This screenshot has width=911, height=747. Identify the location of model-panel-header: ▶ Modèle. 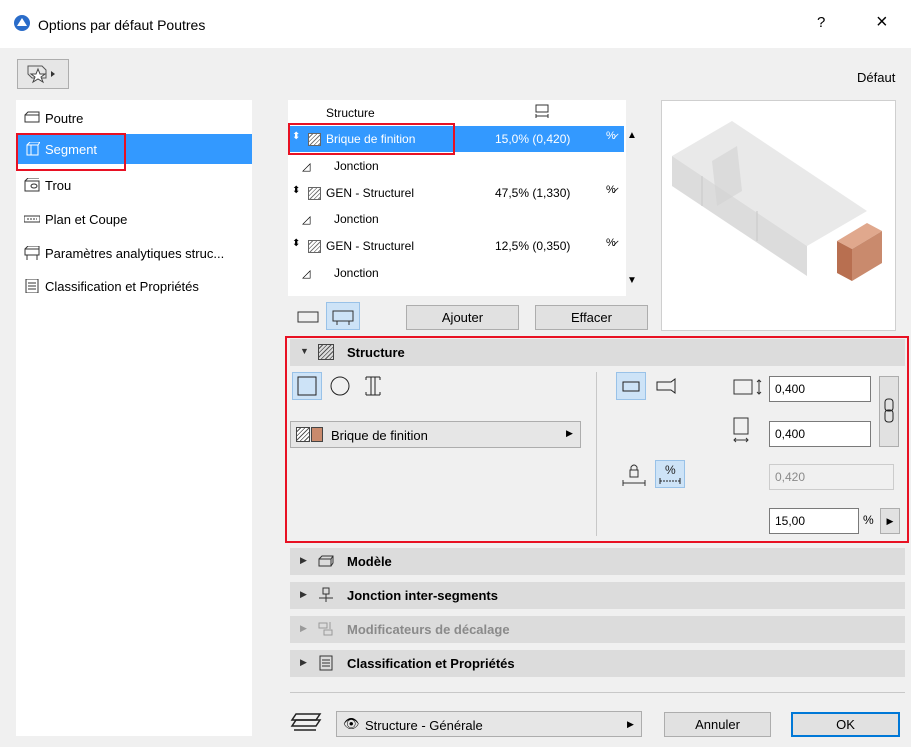
(597, 561).